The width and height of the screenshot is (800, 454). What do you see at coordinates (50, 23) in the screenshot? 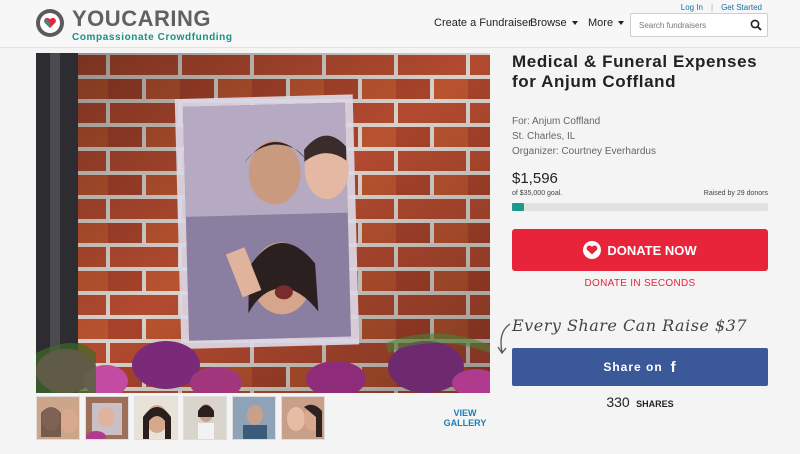
I see `heart-logo-icon` at bounding box center [50, 23].